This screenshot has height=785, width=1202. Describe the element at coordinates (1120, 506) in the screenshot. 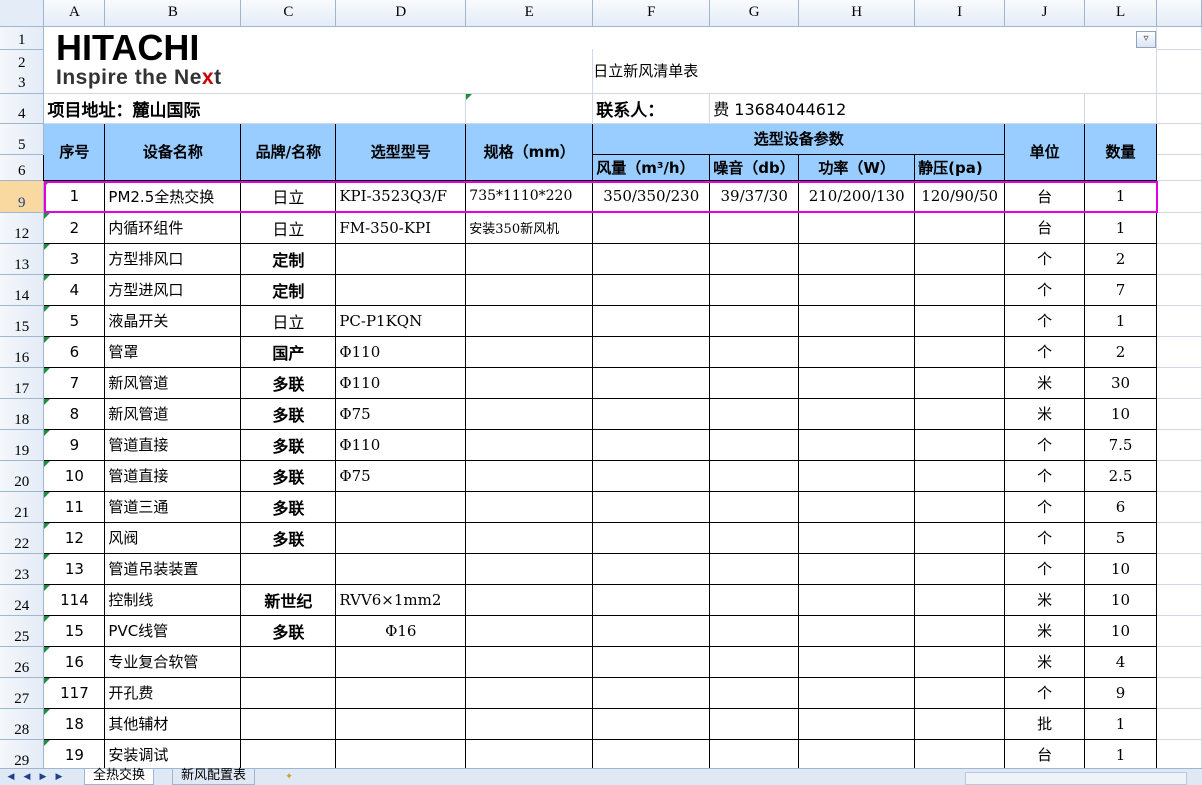

I see `qty-cell: 6` at that location.